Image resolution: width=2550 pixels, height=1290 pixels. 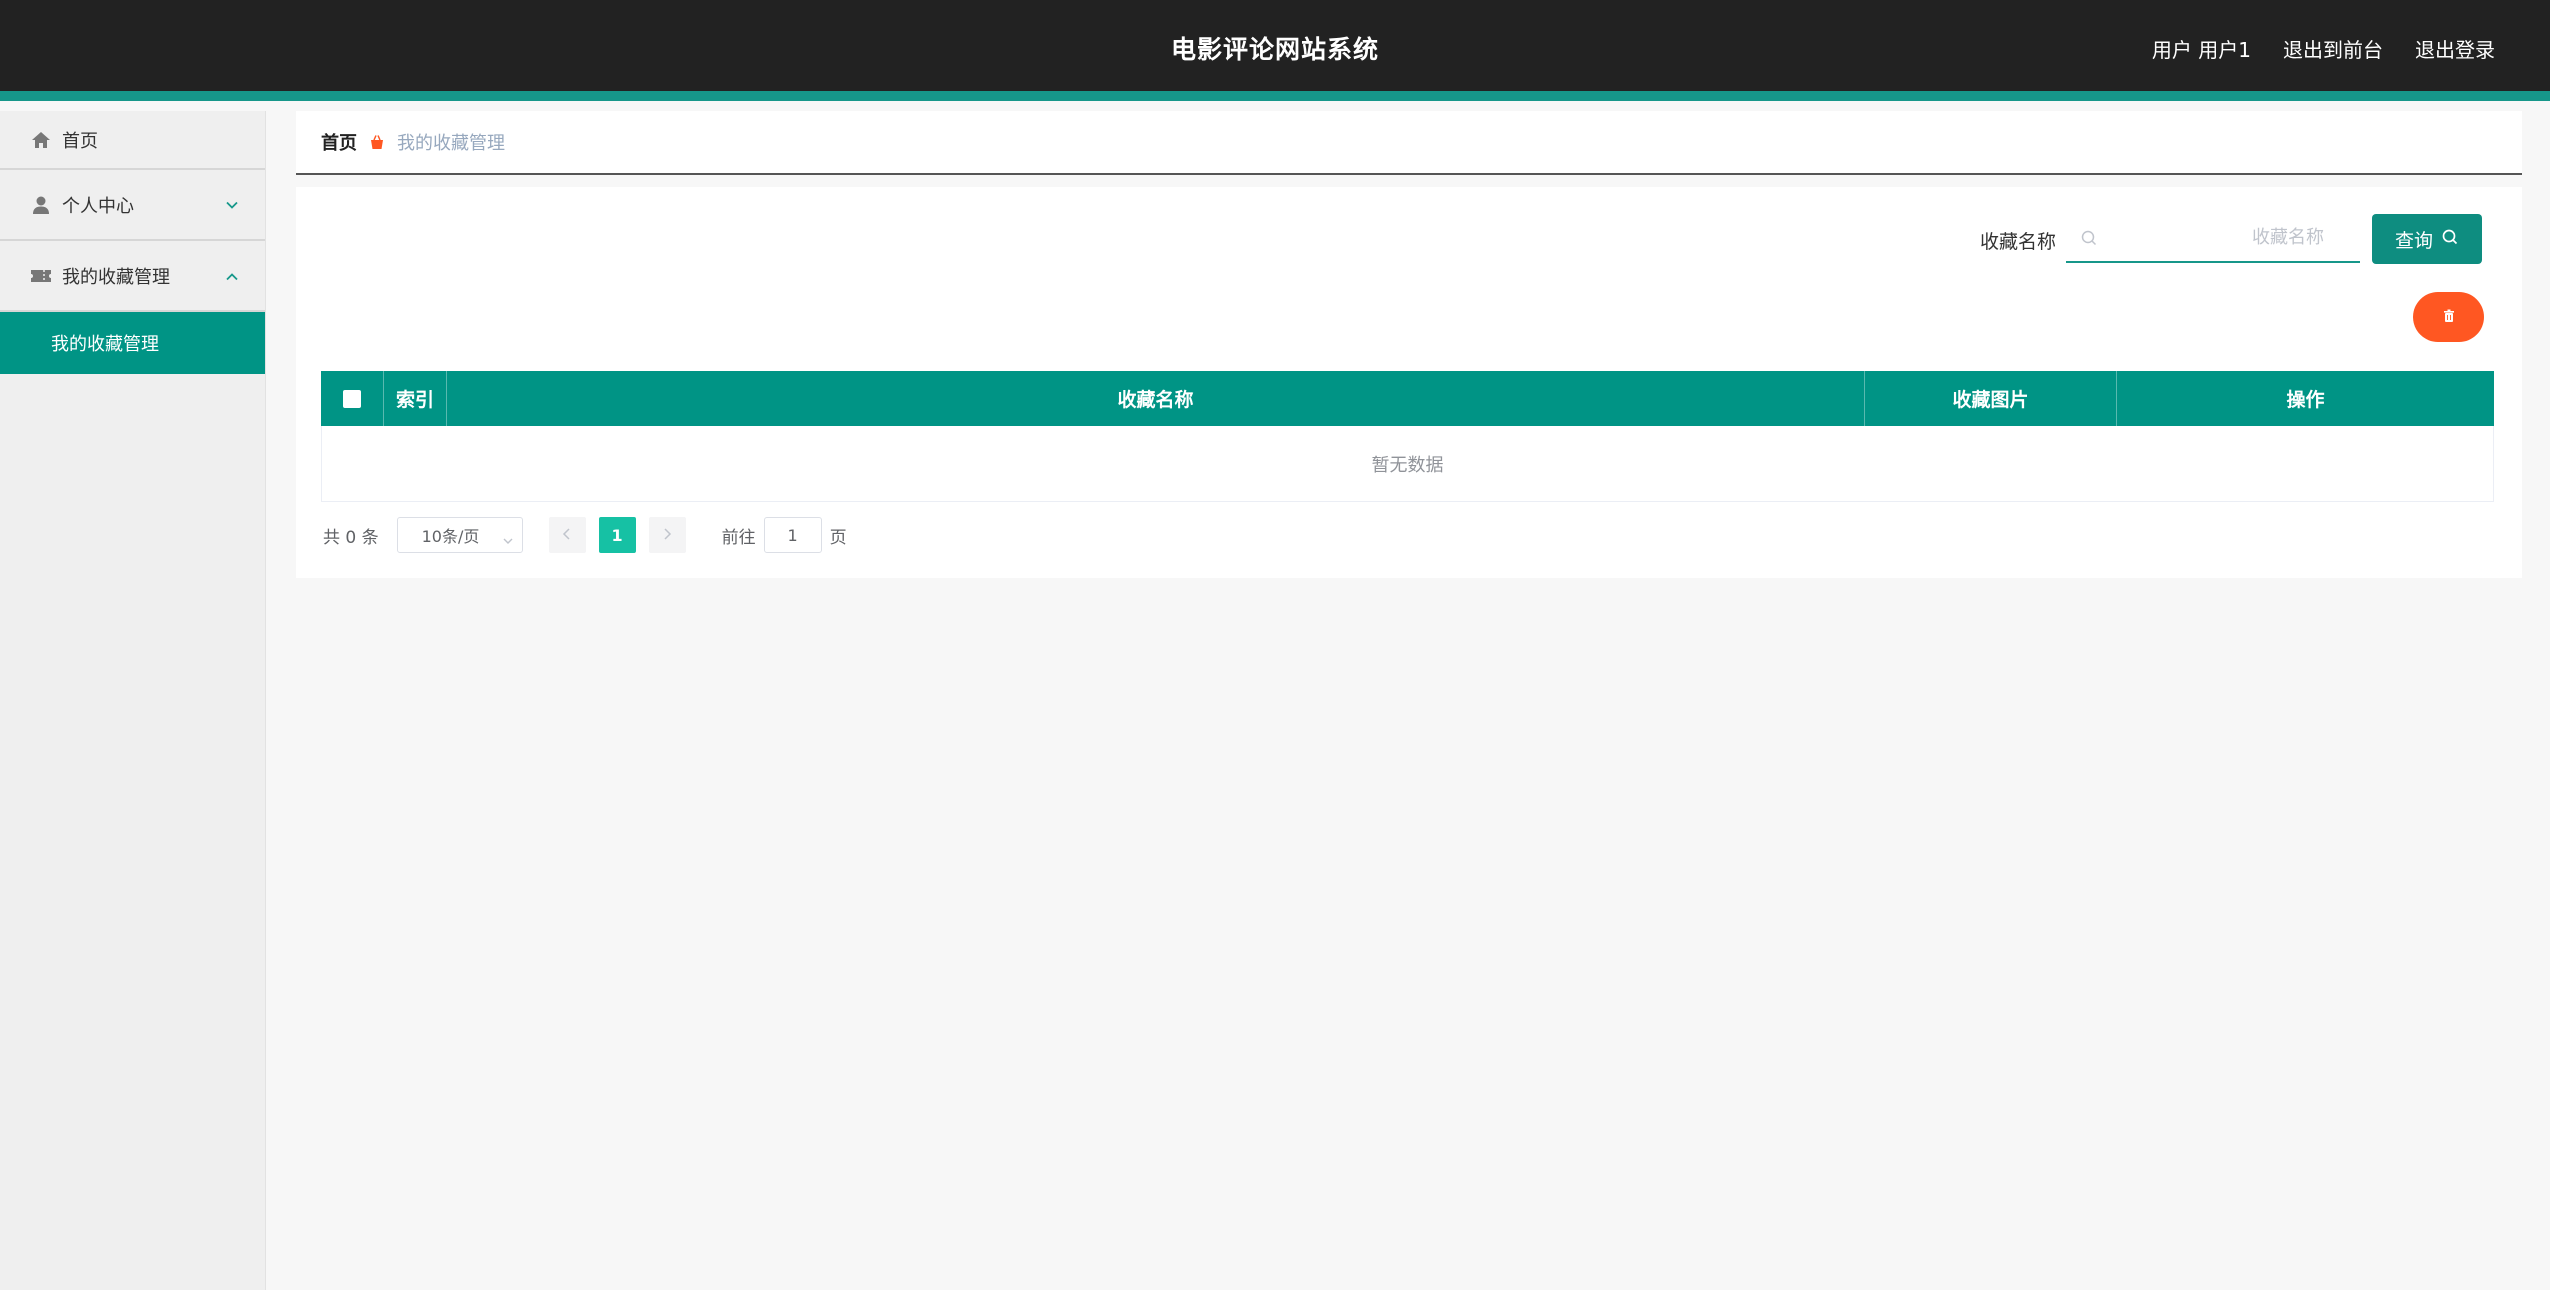 I want to click on page-size-select: 10条/页, so click(x=459, y=535).